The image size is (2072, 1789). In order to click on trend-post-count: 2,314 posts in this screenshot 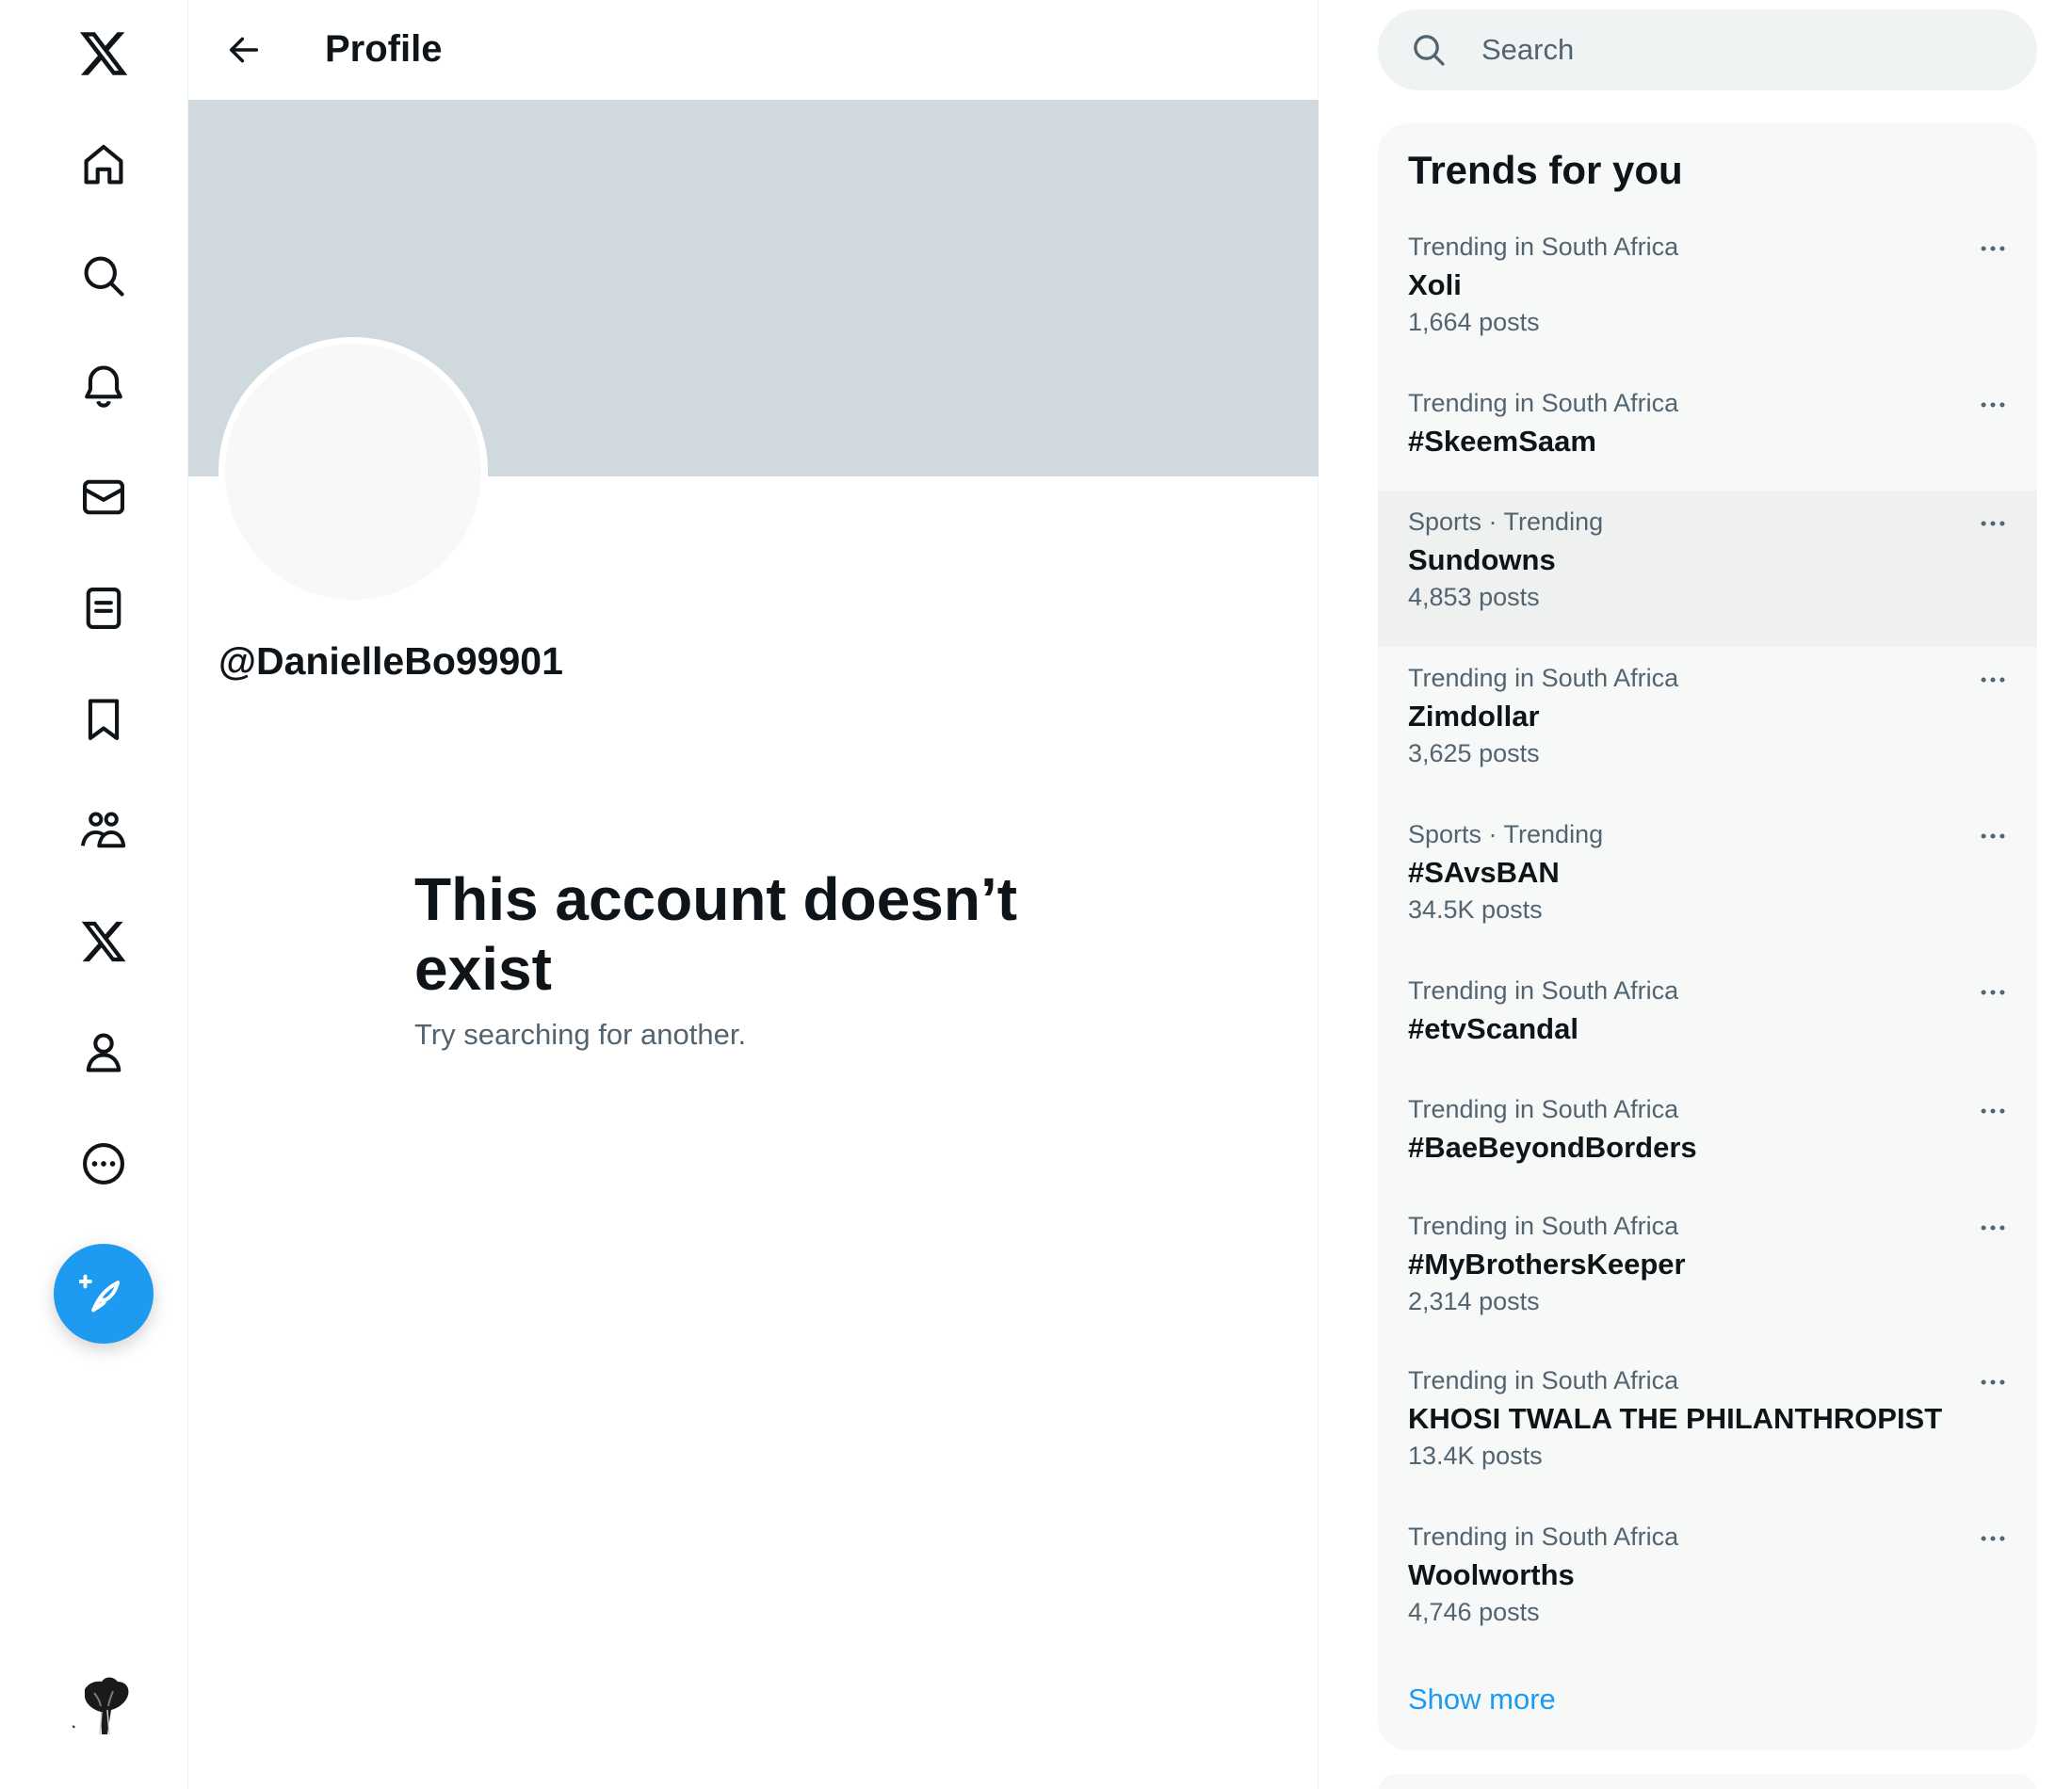, I will do `click(1474, 1301)`.